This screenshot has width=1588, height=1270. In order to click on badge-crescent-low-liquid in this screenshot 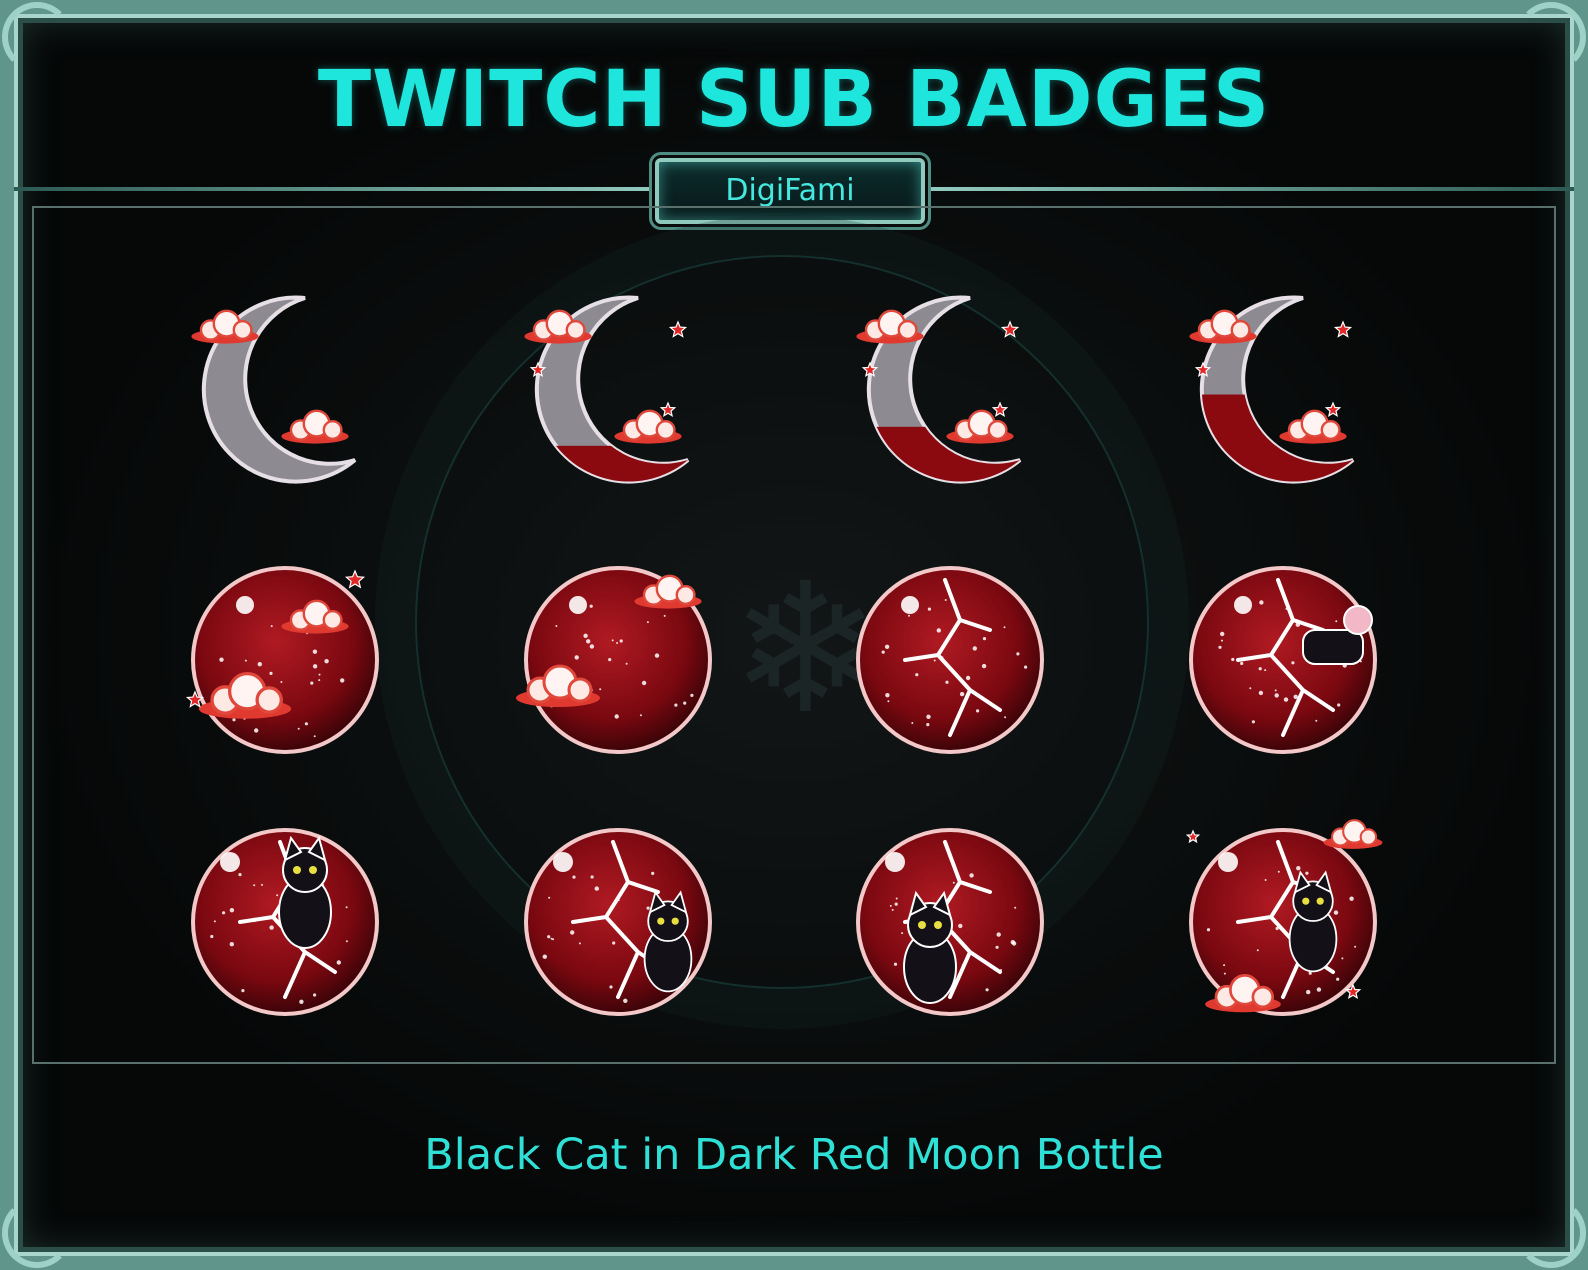, I will do `click(618, 390)`.